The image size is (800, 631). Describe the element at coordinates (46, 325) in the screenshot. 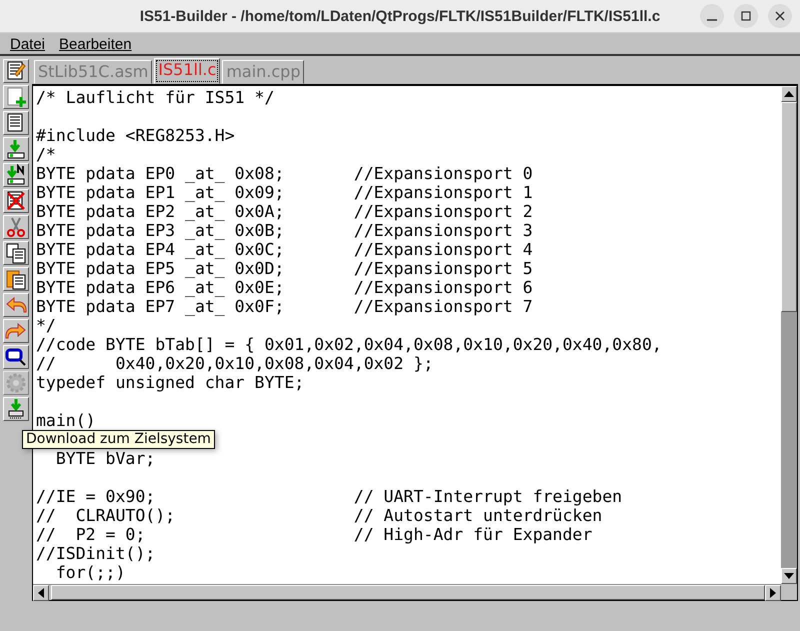

I see `code-line: */` at that location.